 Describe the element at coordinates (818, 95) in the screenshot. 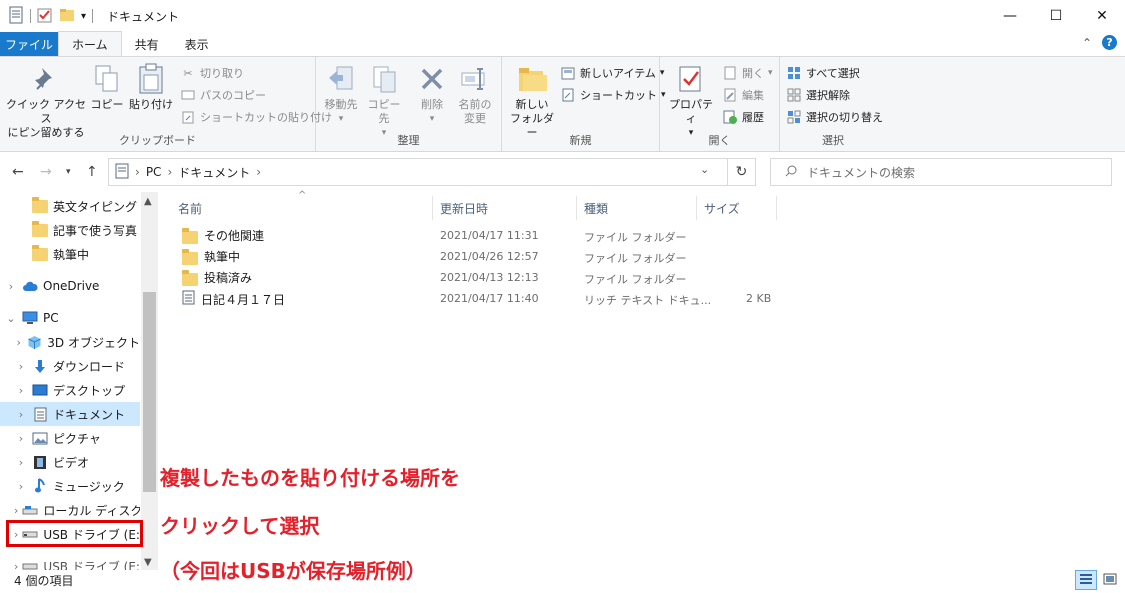

I see `select-none-button: 選択解除` at that location.